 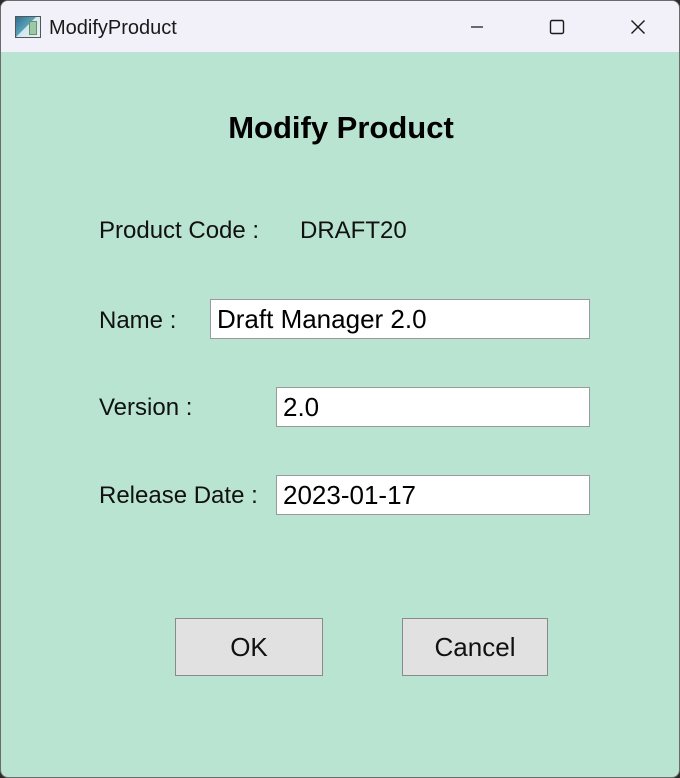 I want to click on form-heading: Modify Product, so click(x=341, y=127).